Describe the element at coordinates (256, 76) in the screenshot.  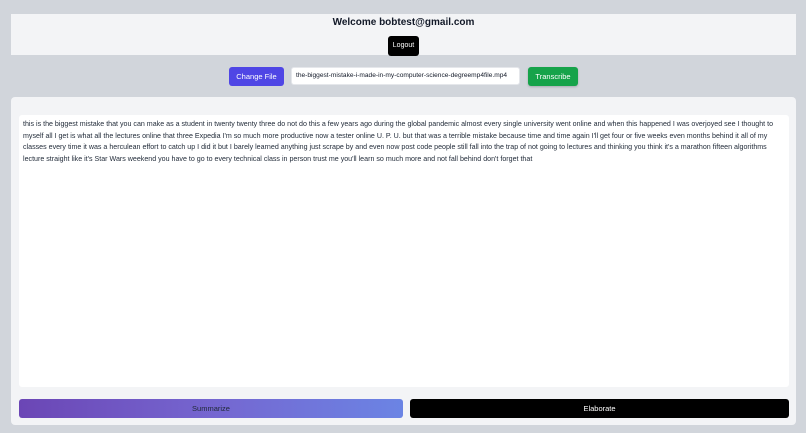
I see `change-file-button: Change File` at that location.